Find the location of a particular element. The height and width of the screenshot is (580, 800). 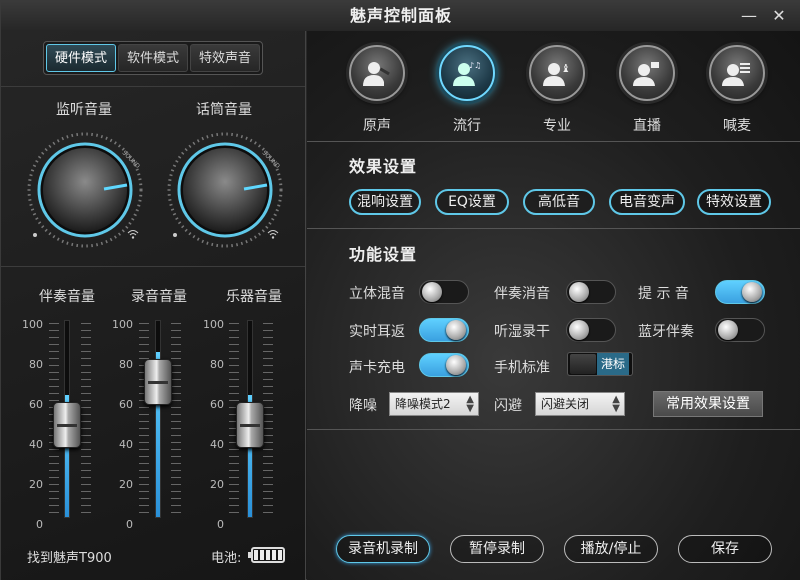

noise-reduction-label: 降噪 is located at coordinates (363, 406).